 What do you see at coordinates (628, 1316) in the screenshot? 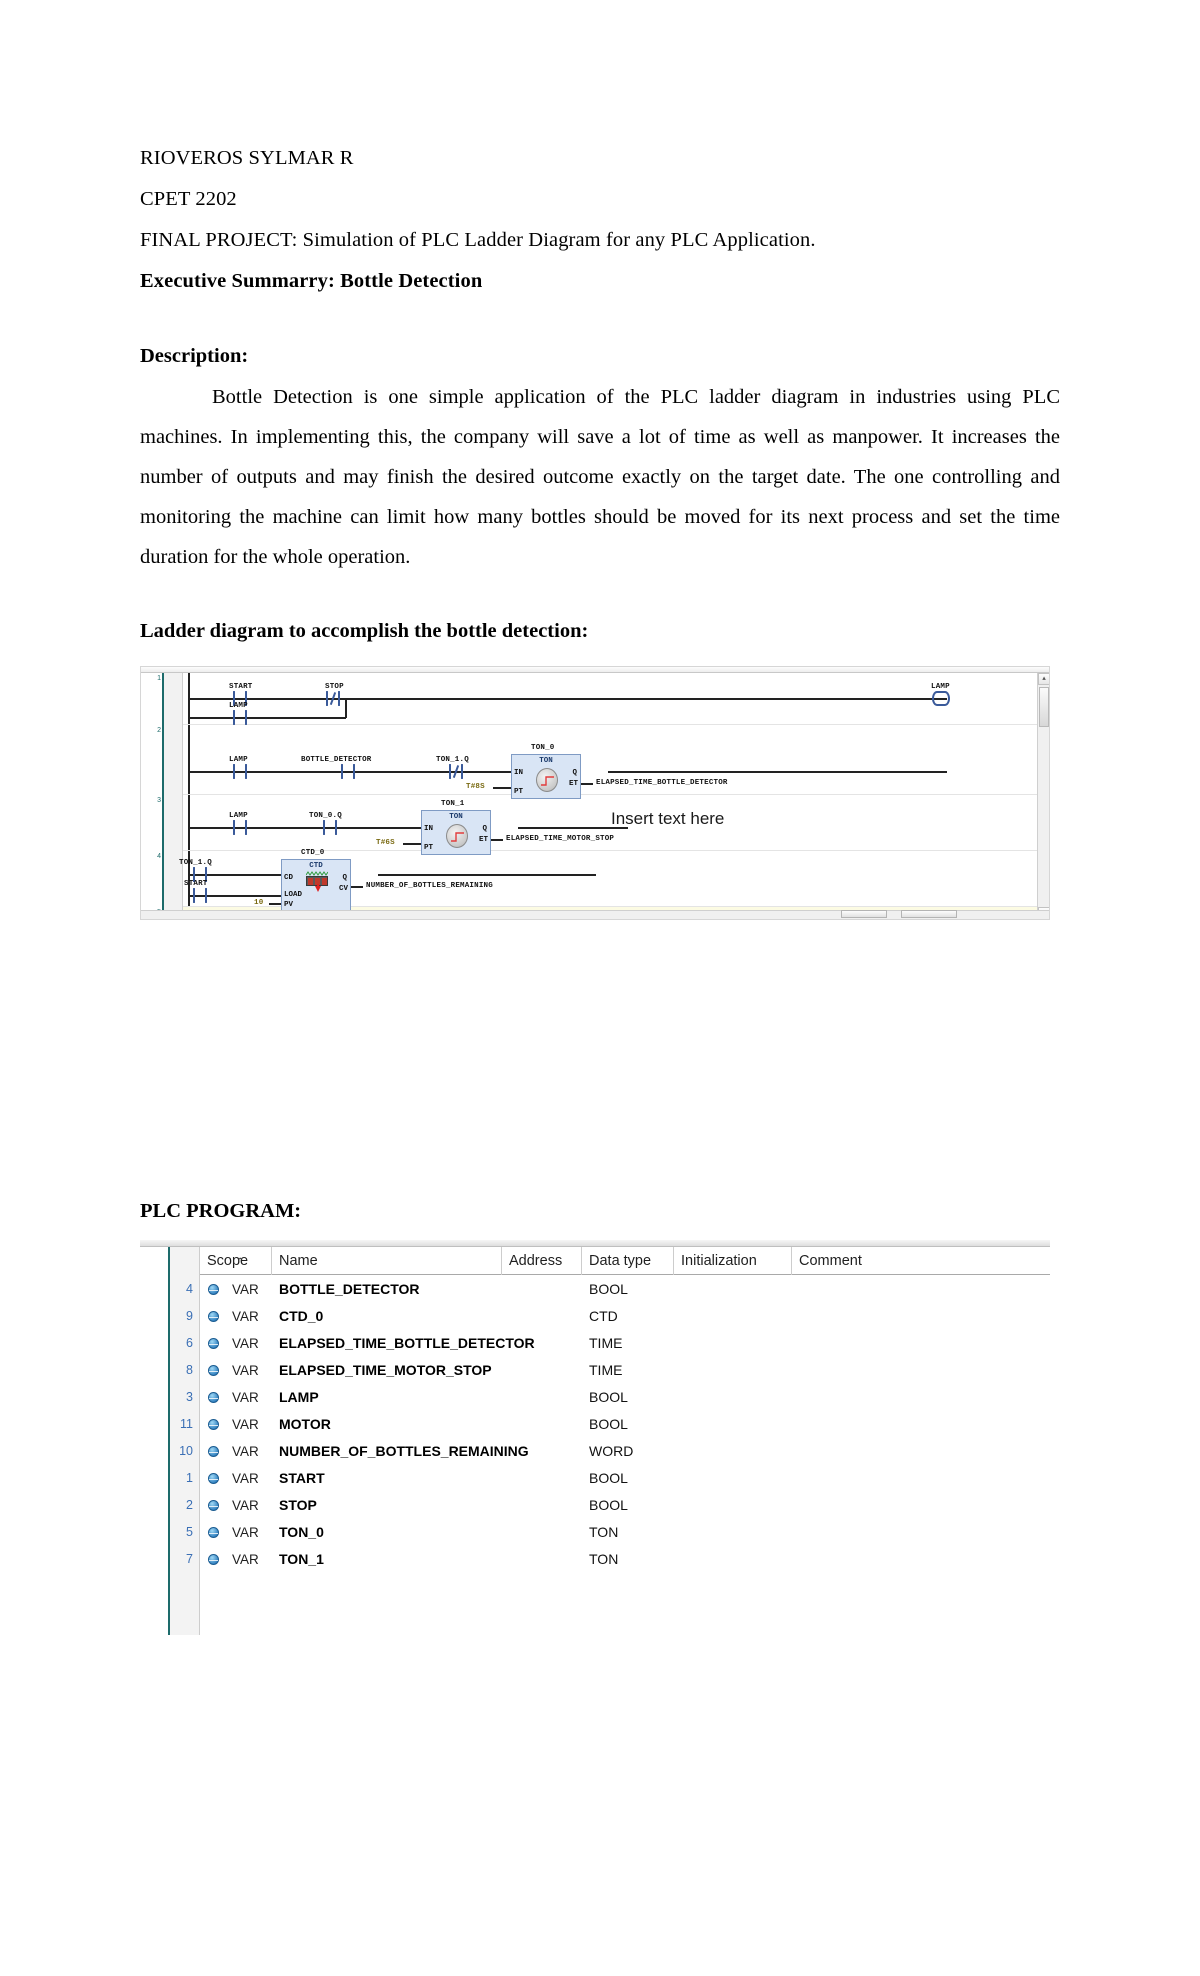
I see `cell-datatype: CTD` at bounding box center [628, 1316].